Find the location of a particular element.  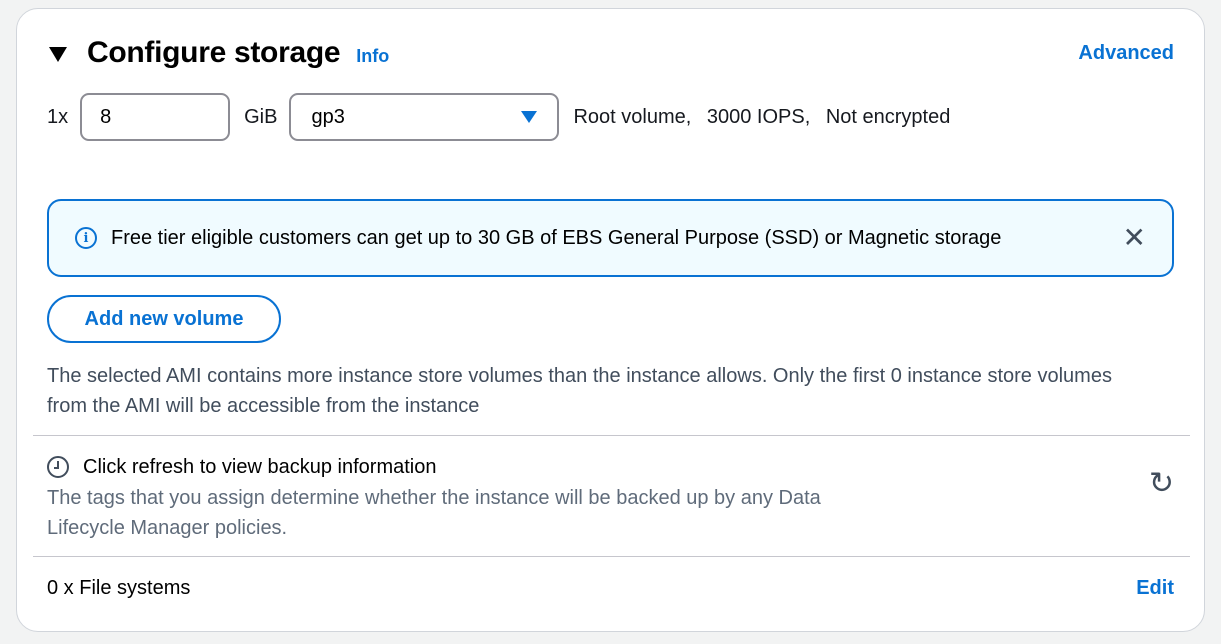

backup-title: Click refresh to view backup information is located at coordinates (260, 466).